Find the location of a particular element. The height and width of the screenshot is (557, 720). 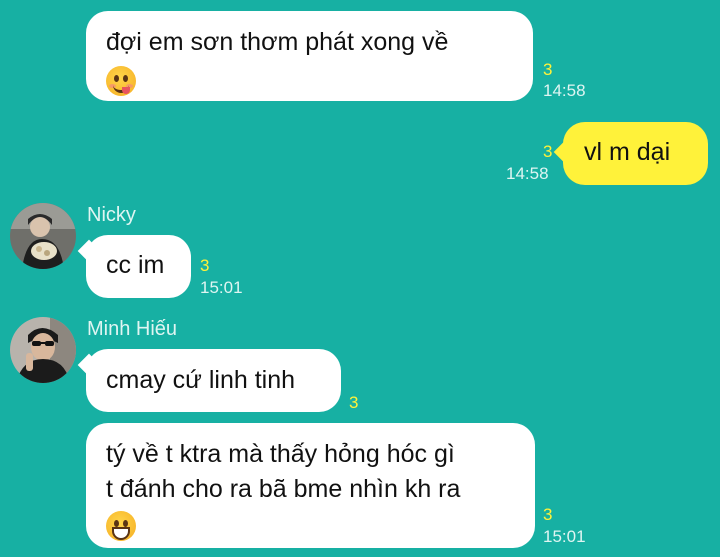

yum-face-icon is located at coordinates (121, 81).